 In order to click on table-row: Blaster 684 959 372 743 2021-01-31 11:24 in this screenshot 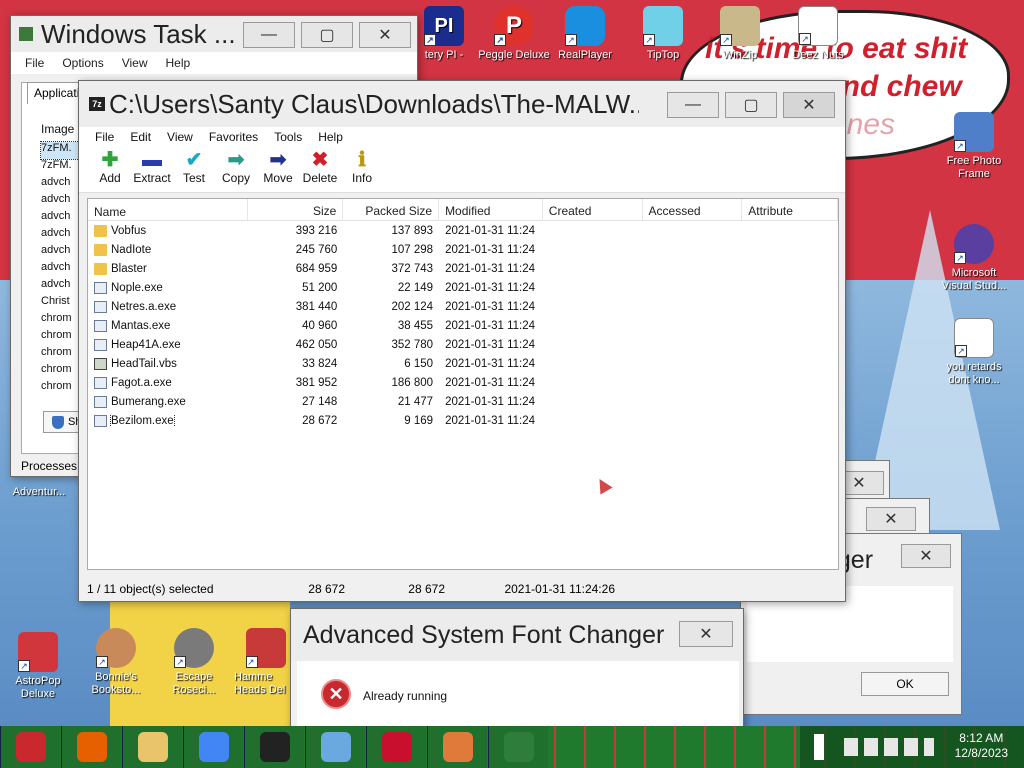, I will do `click(463, 268)`.